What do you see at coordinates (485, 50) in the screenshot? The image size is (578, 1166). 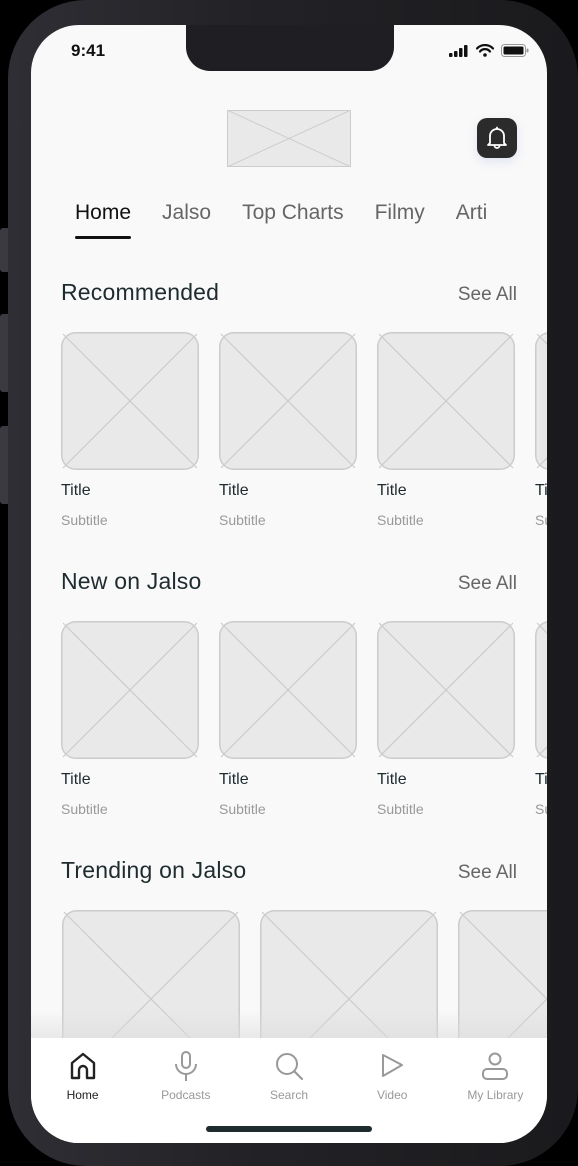 I see `wifi-icon` at bounding box center [485, 50].